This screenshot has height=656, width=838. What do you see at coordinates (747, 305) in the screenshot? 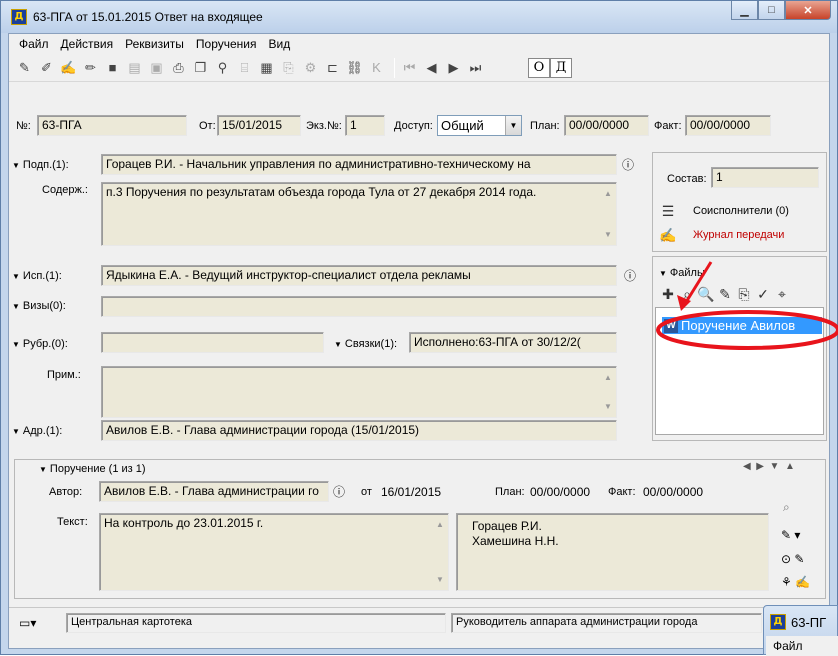
I see `annotation-overlay` at bounding box center [747, 305].